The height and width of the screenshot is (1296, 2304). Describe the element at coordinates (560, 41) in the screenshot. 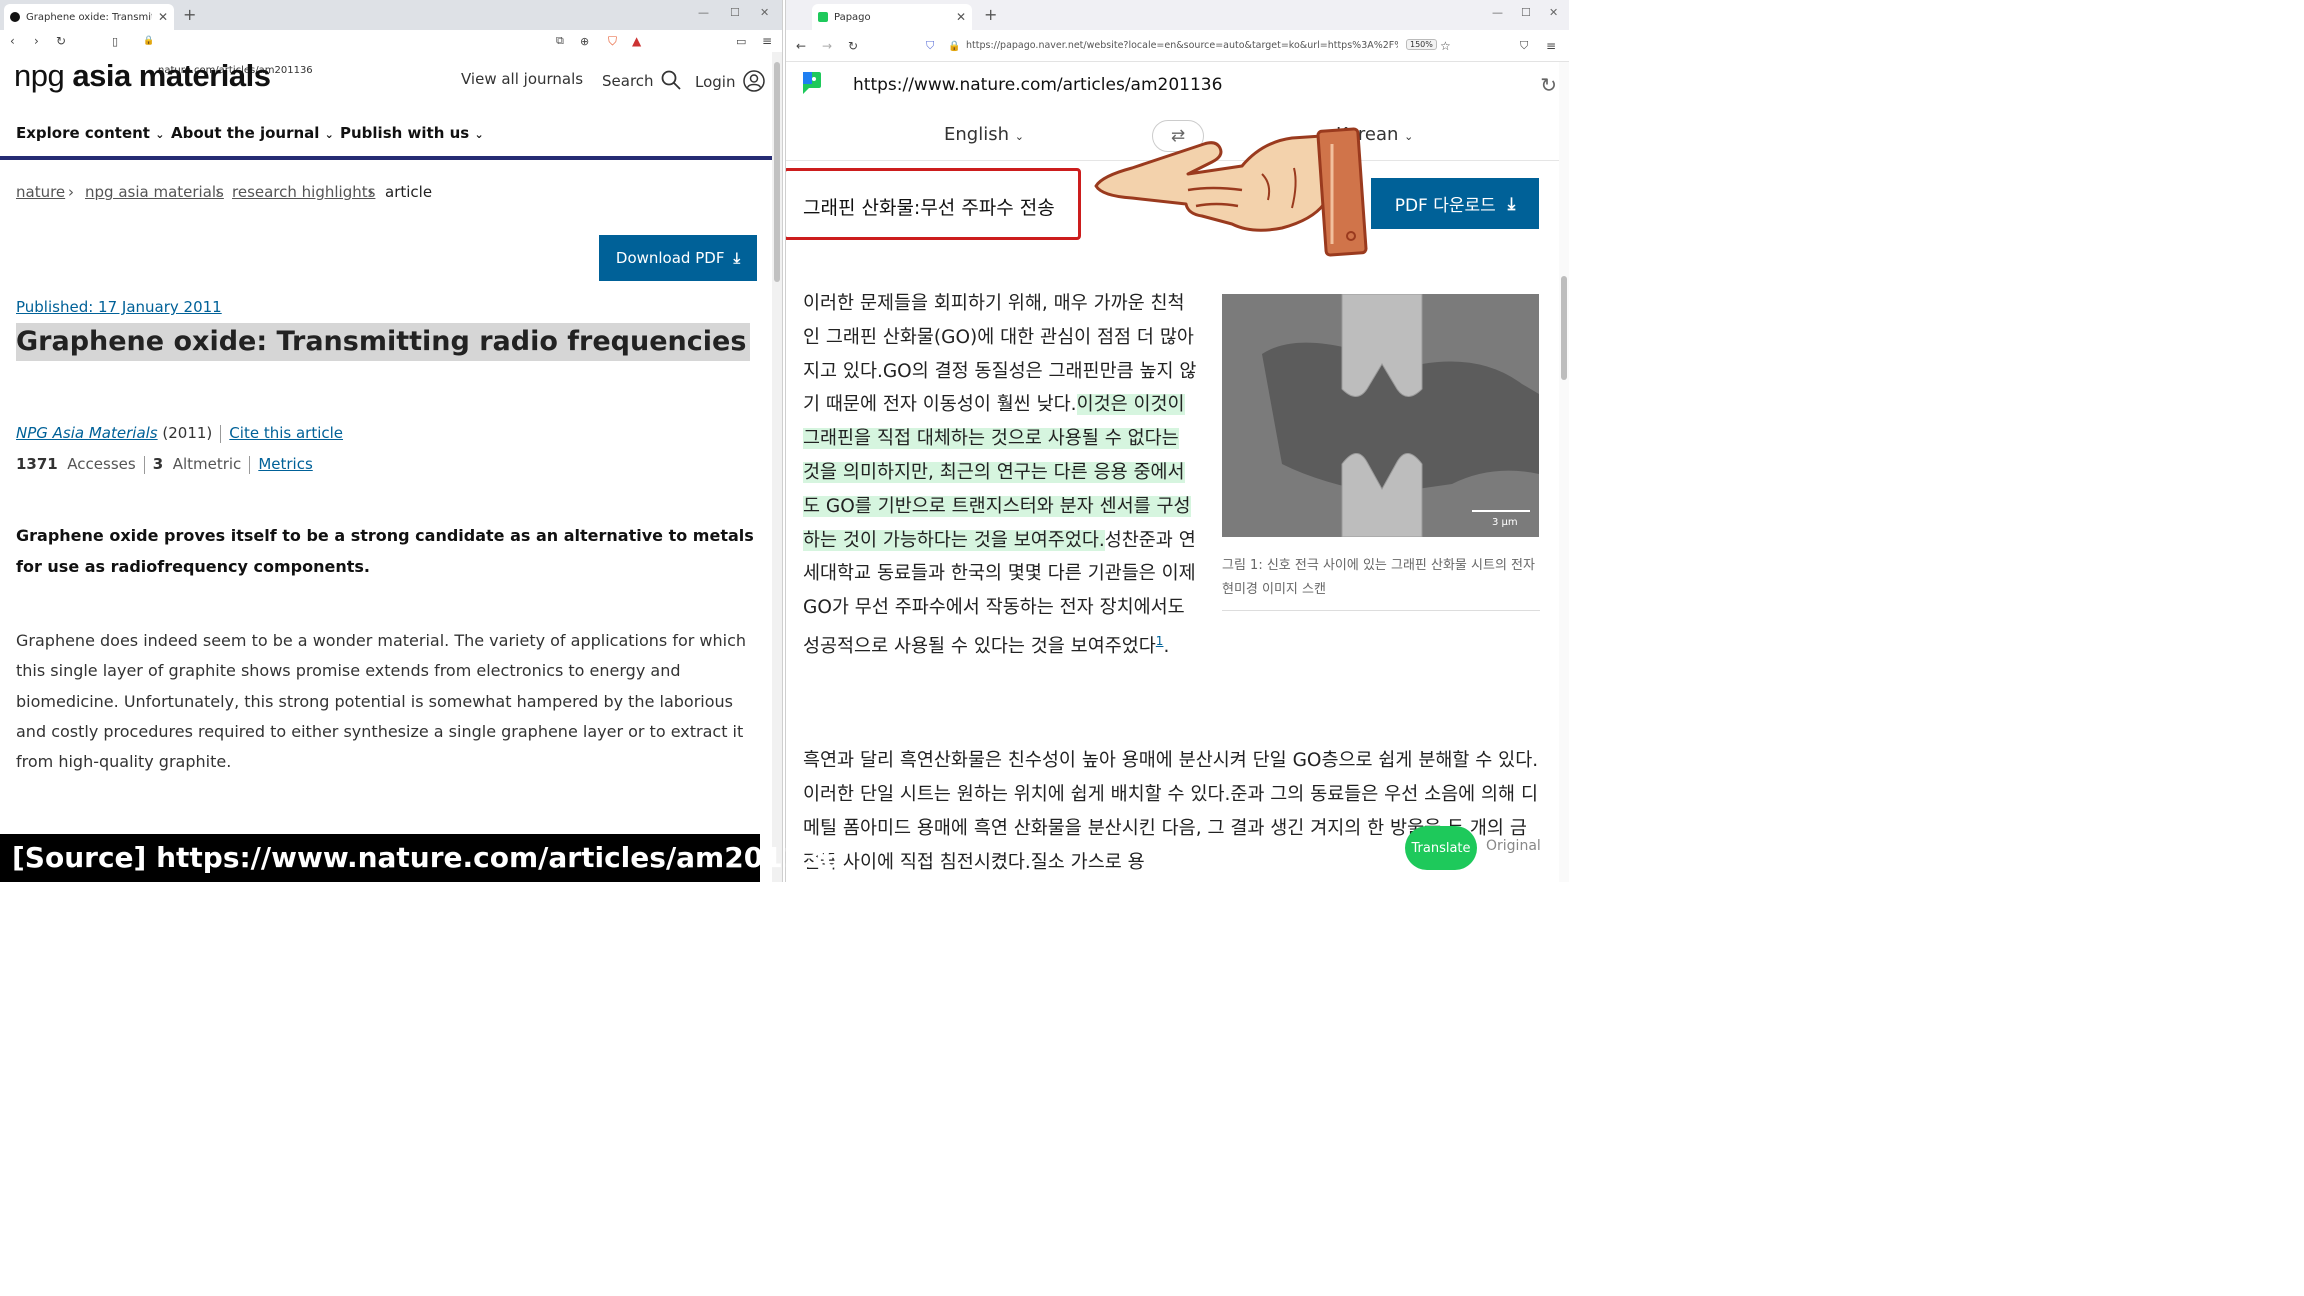

I see `translate-icon: ⧉` at that location.